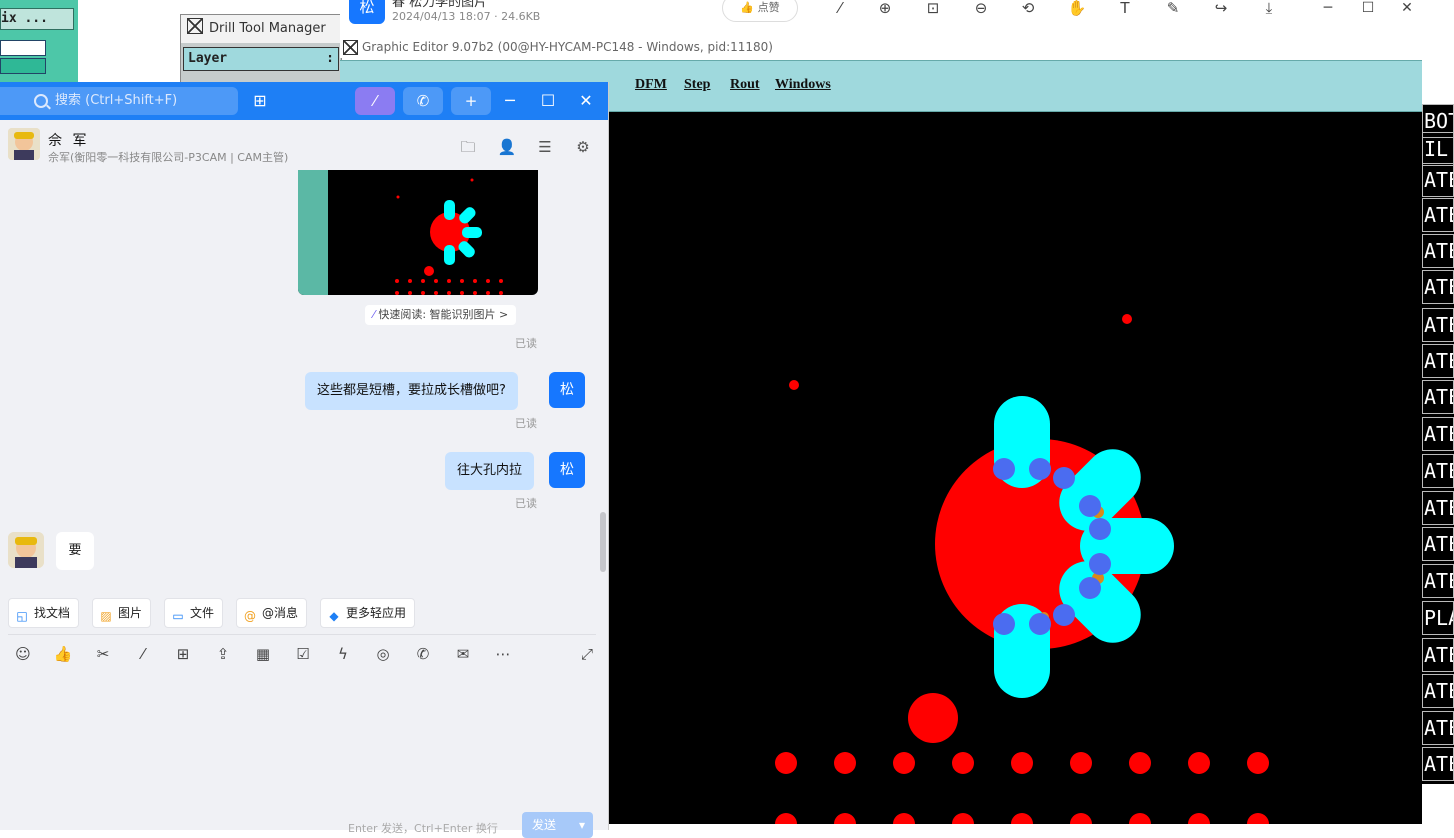 This screenshot has height=838, width=1454. I want to click on like-button: 👍 点赞, so click(760, 11).